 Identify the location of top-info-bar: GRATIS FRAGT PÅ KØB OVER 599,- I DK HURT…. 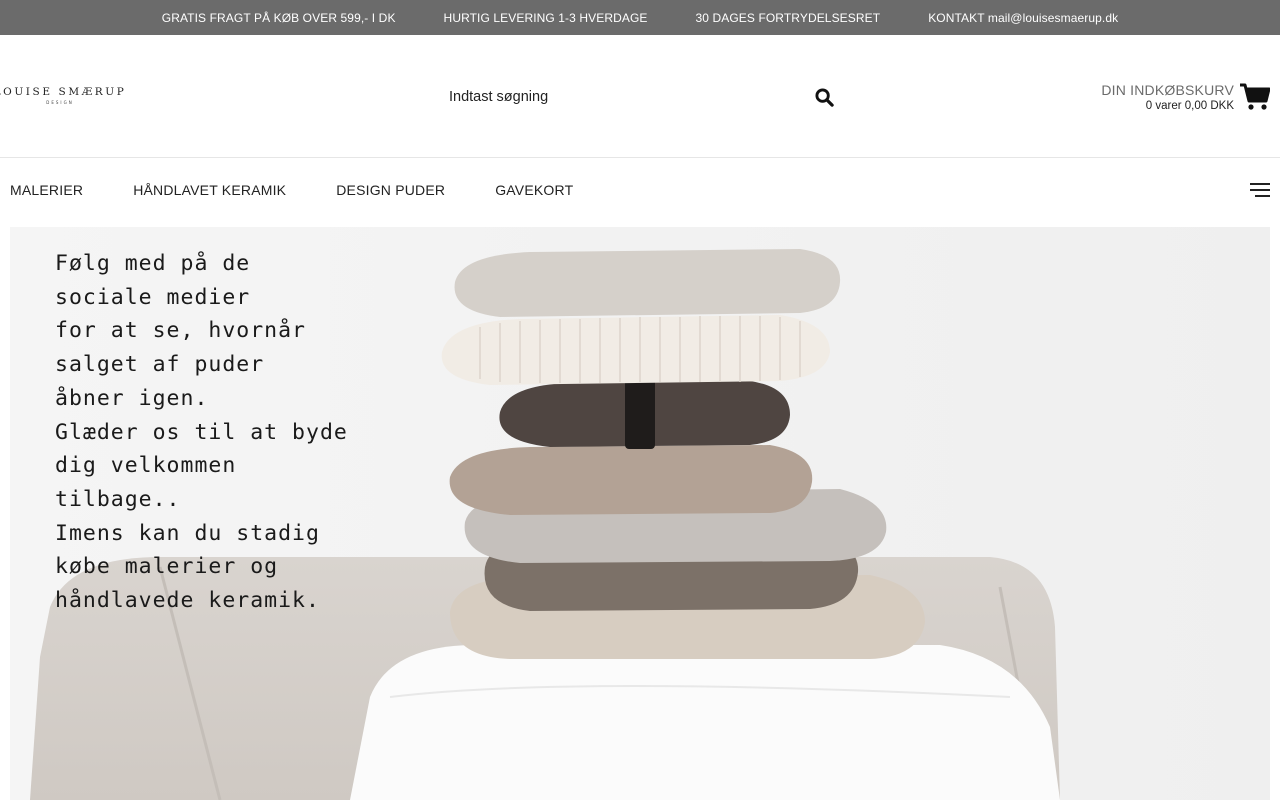
(640, 17).